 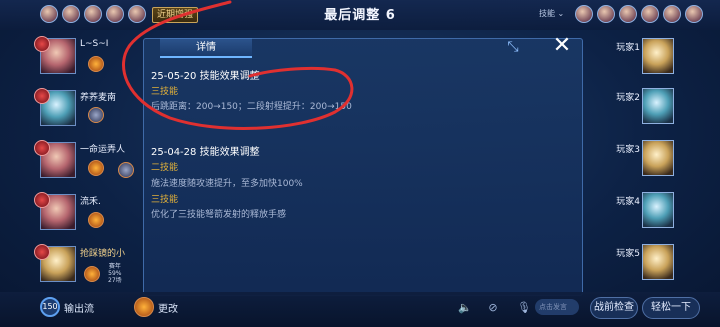 What do you see at coordinates (205, 76) in the screenshot?
I see `change-entry-title: 25-05-20 技能效果调整` at bounding box center [205, 76].